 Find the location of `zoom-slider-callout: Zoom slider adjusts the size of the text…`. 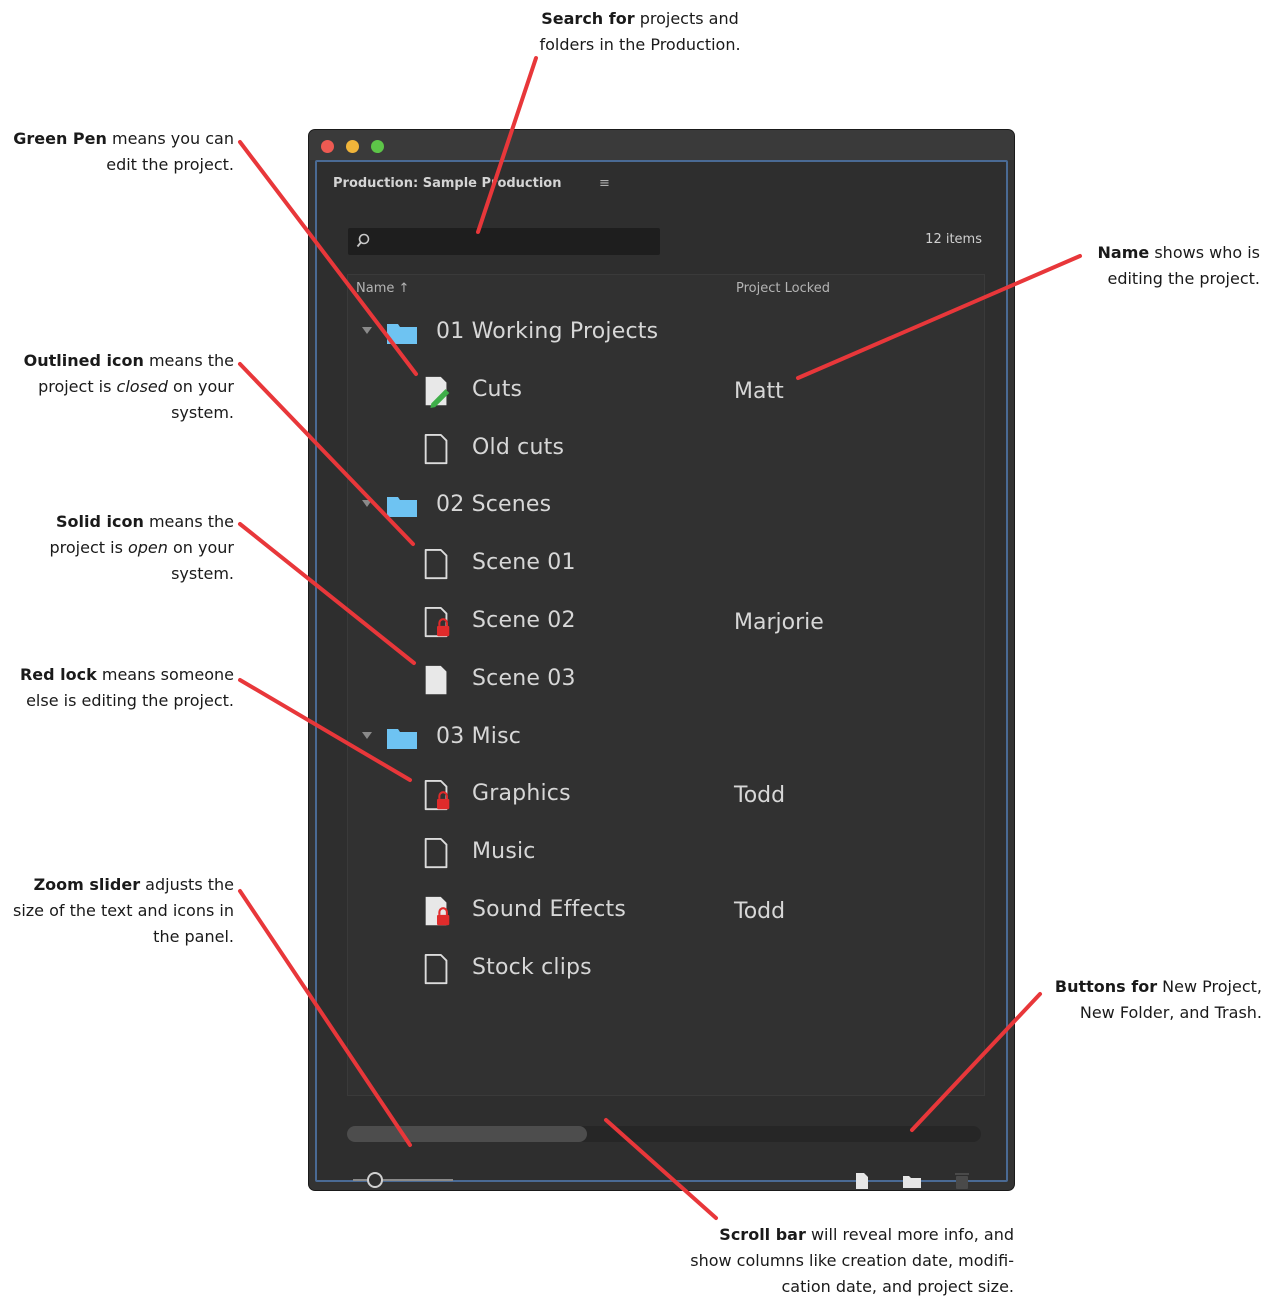

zoom-slider-callout: Zoom slider adjusts the size of the text… is located at coordinates (123, 910).